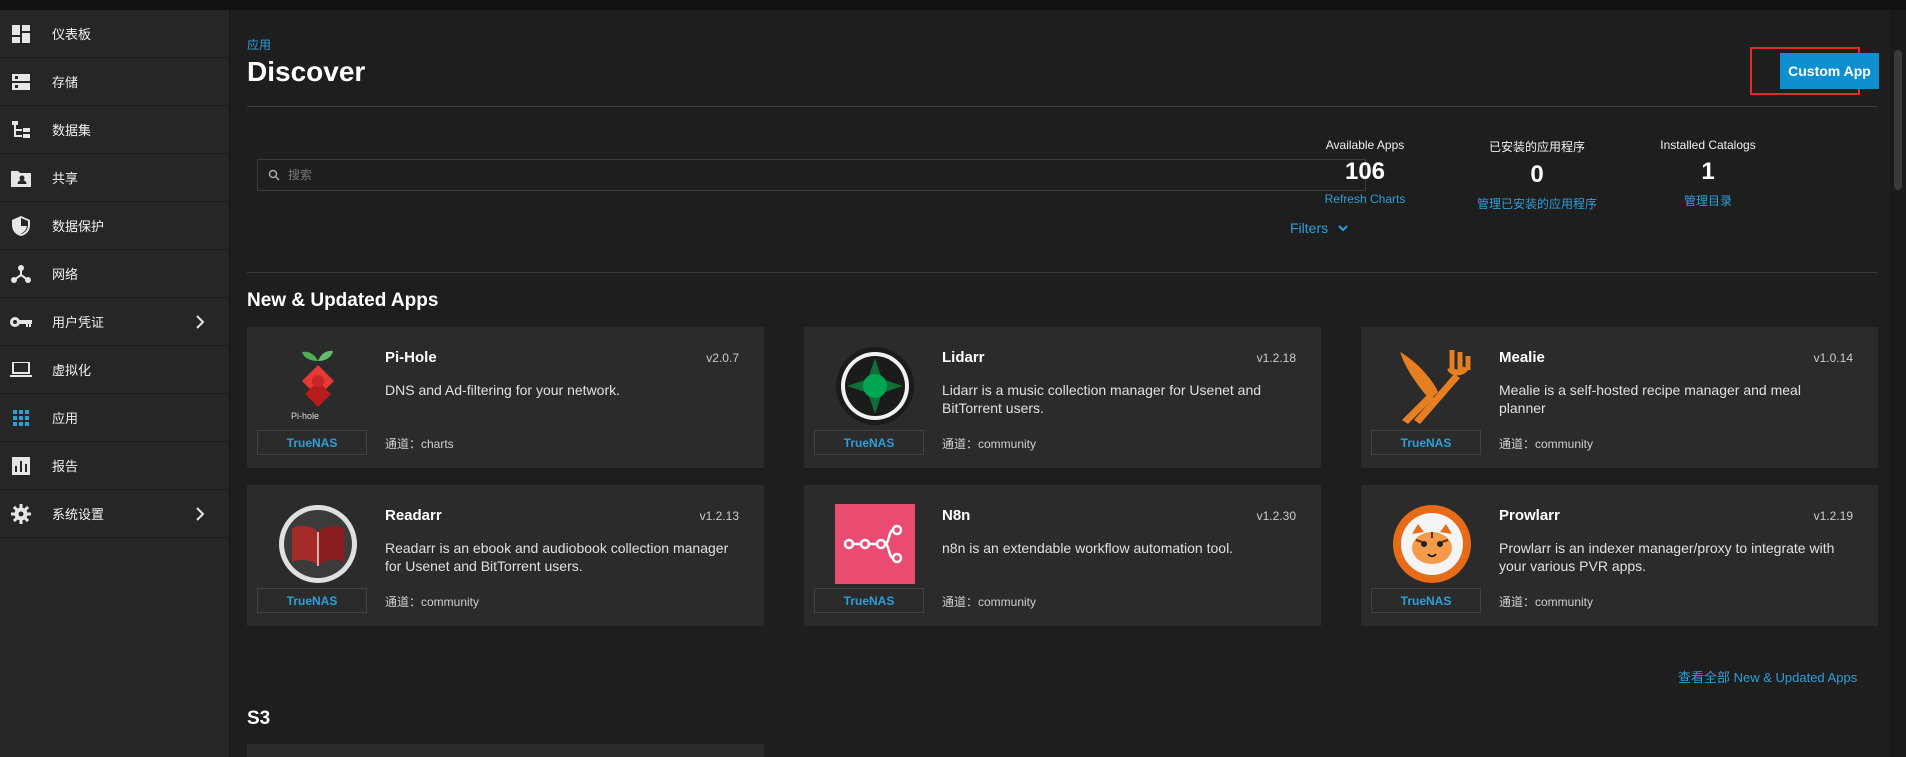  I want to click on search-input, so click(782, 175).